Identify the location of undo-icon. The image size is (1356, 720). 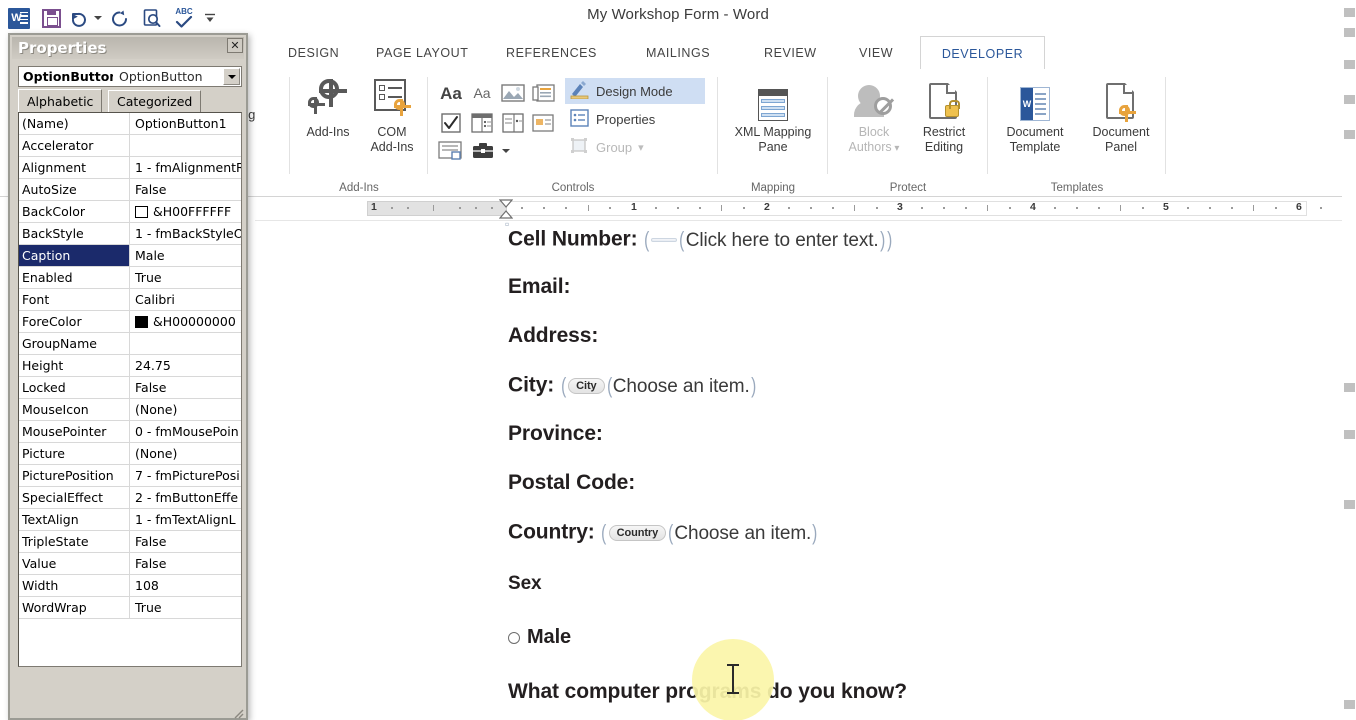
(79, 18).